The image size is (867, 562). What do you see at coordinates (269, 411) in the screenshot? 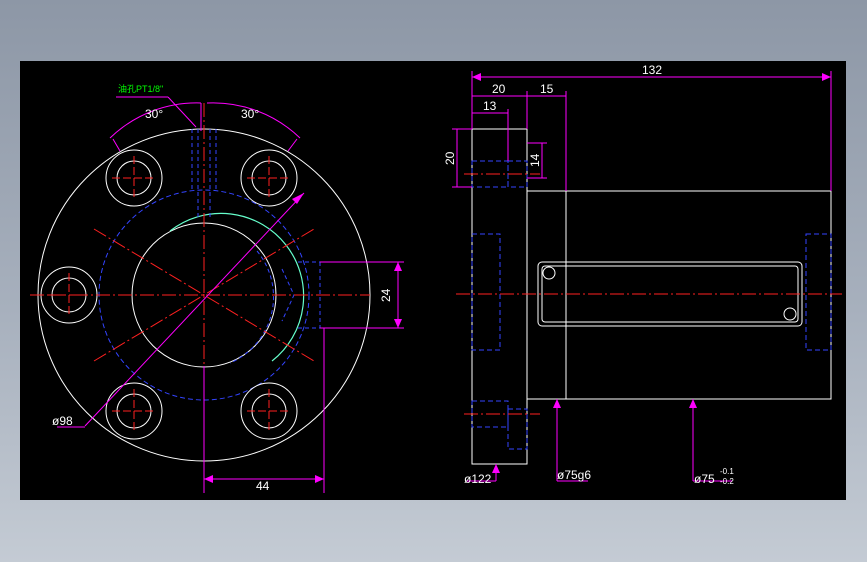
I see `bolt-hole-bottom-right` at bounding box center [269, 411].